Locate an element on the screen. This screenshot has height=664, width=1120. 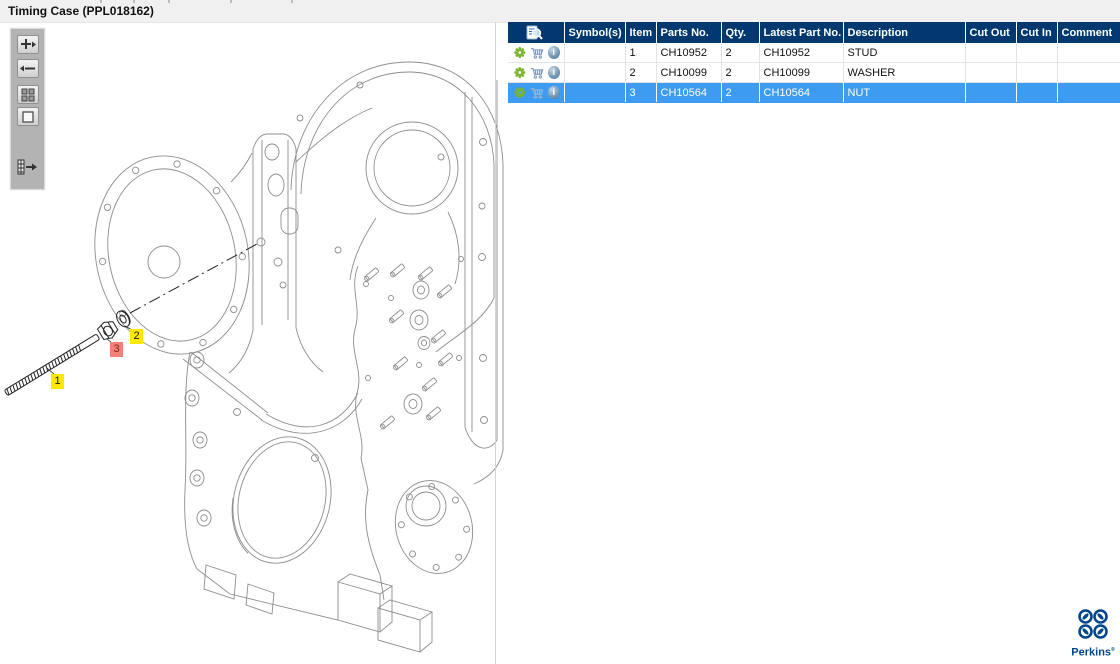
cell-latest-part-no: CH10564 is located at coordinates (801, 92).